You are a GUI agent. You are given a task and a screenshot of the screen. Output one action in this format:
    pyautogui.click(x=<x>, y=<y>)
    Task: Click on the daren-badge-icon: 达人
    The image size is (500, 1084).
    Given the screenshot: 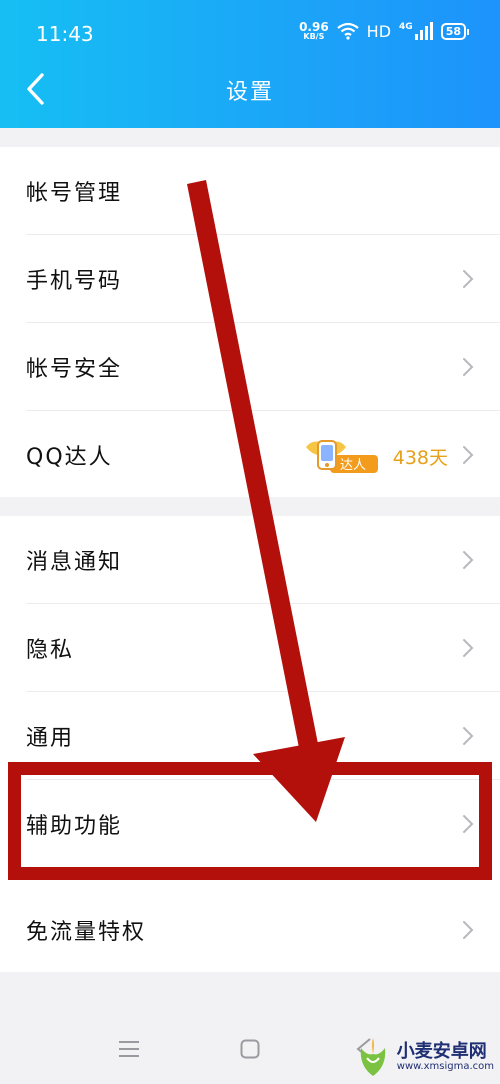 What is the action you would take?
    pyautogui.click(x=342, y=456)
    